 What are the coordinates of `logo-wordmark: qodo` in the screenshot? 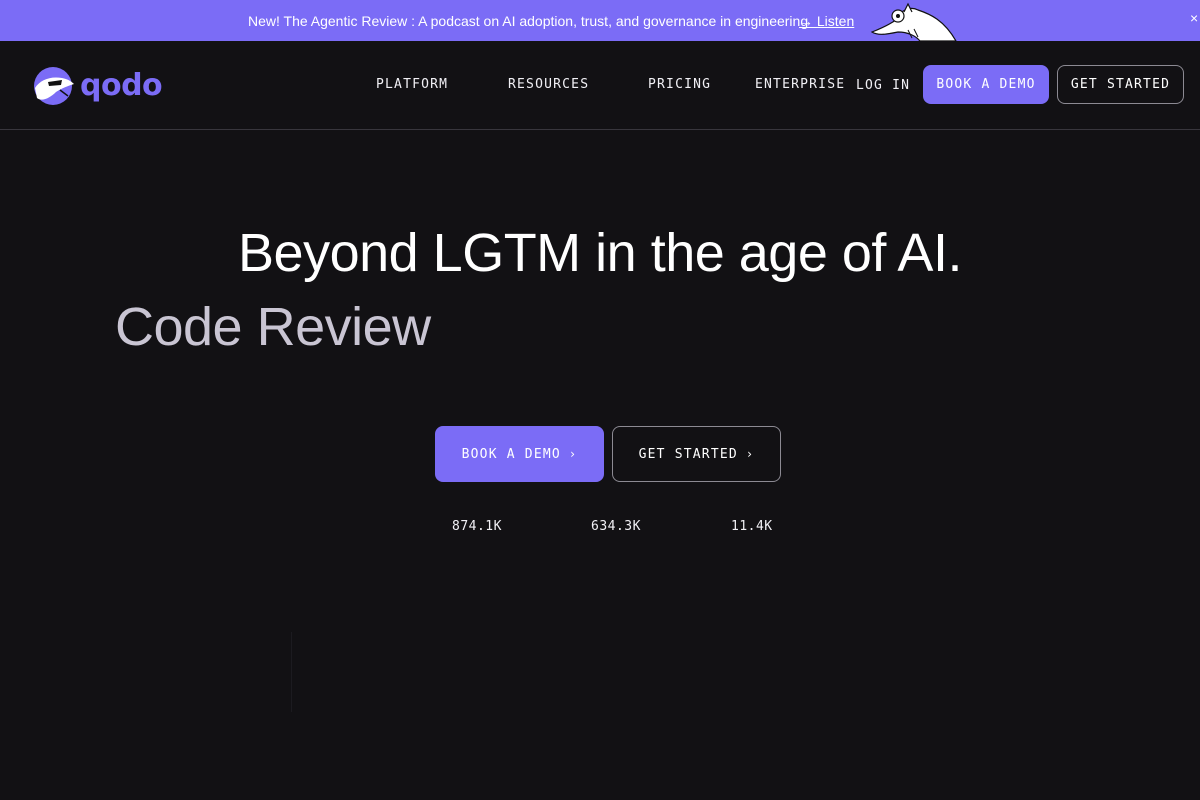 It's located at (121, 85).